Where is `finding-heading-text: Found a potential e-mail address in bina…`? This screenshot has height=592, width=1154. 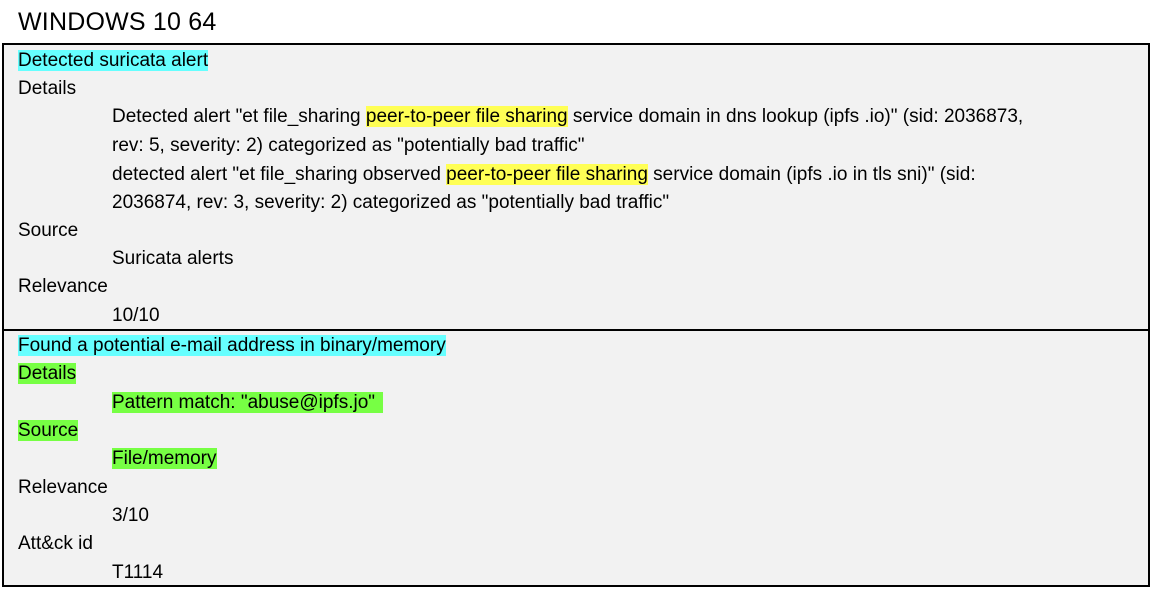
finding-heading-text: Found a potential e-mail address in bina… is located at coordinates (232, 345).